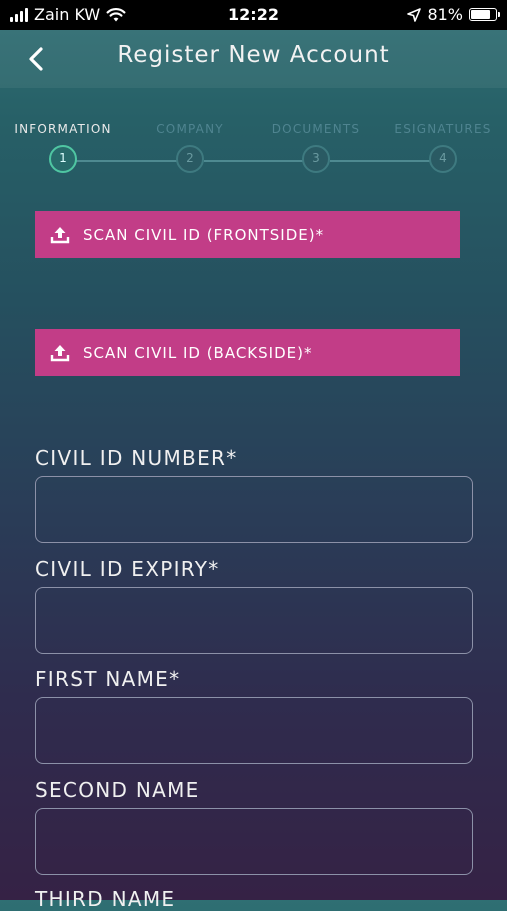  I want to click on step-label-information: INFORMATION, so click(63, 129).